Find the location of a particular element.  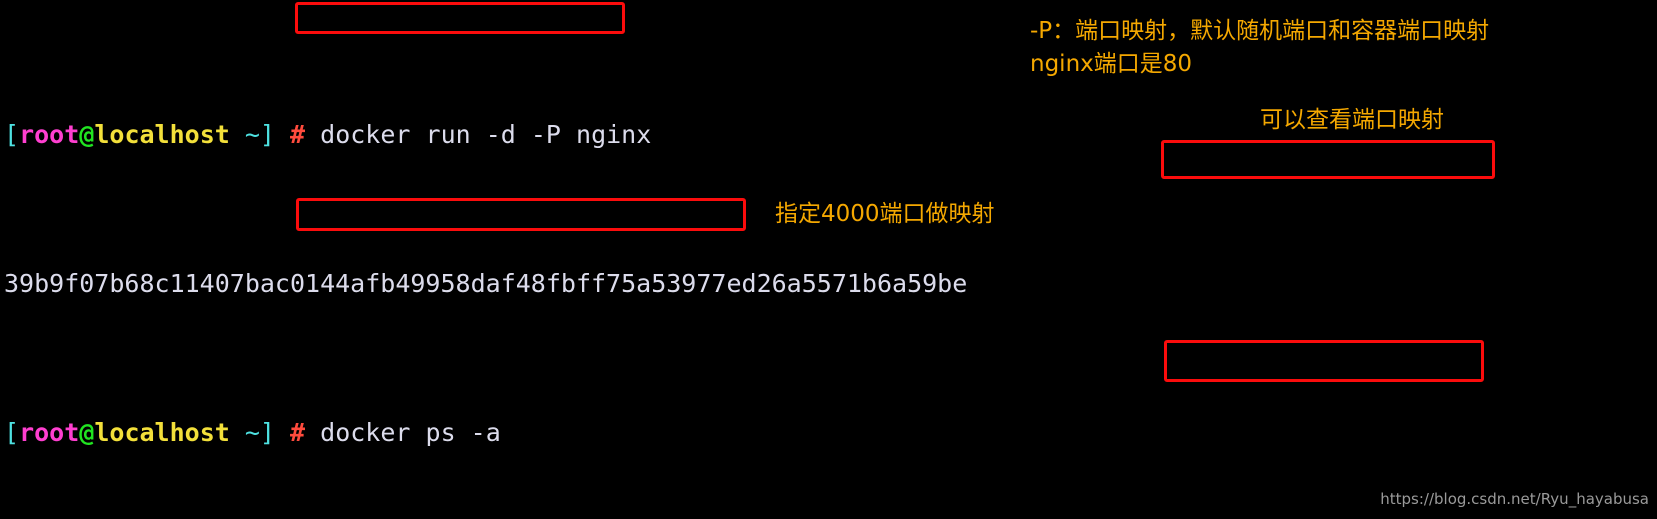

annotation-view-port-mapping: 可以查看端口映射 is located at coordinates (1352, 120).